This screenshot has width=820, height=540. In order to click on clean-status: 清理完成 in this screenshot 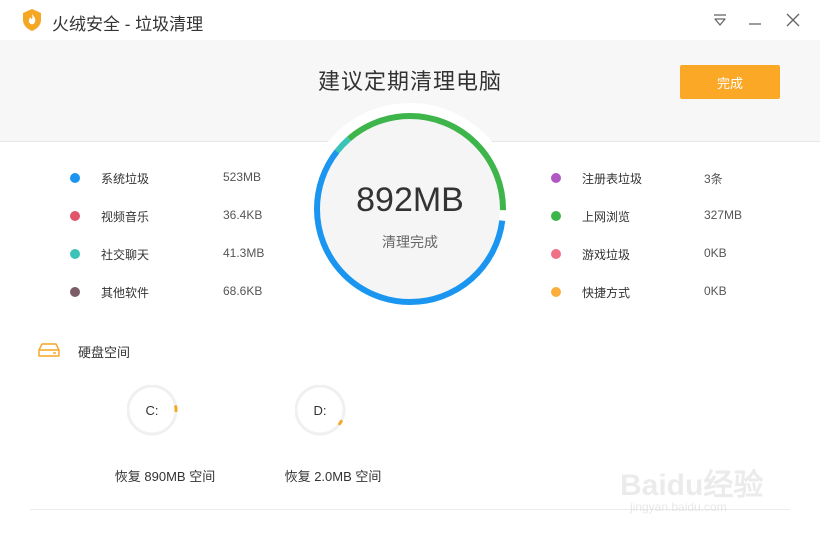, I will do `click(410, 242)`.